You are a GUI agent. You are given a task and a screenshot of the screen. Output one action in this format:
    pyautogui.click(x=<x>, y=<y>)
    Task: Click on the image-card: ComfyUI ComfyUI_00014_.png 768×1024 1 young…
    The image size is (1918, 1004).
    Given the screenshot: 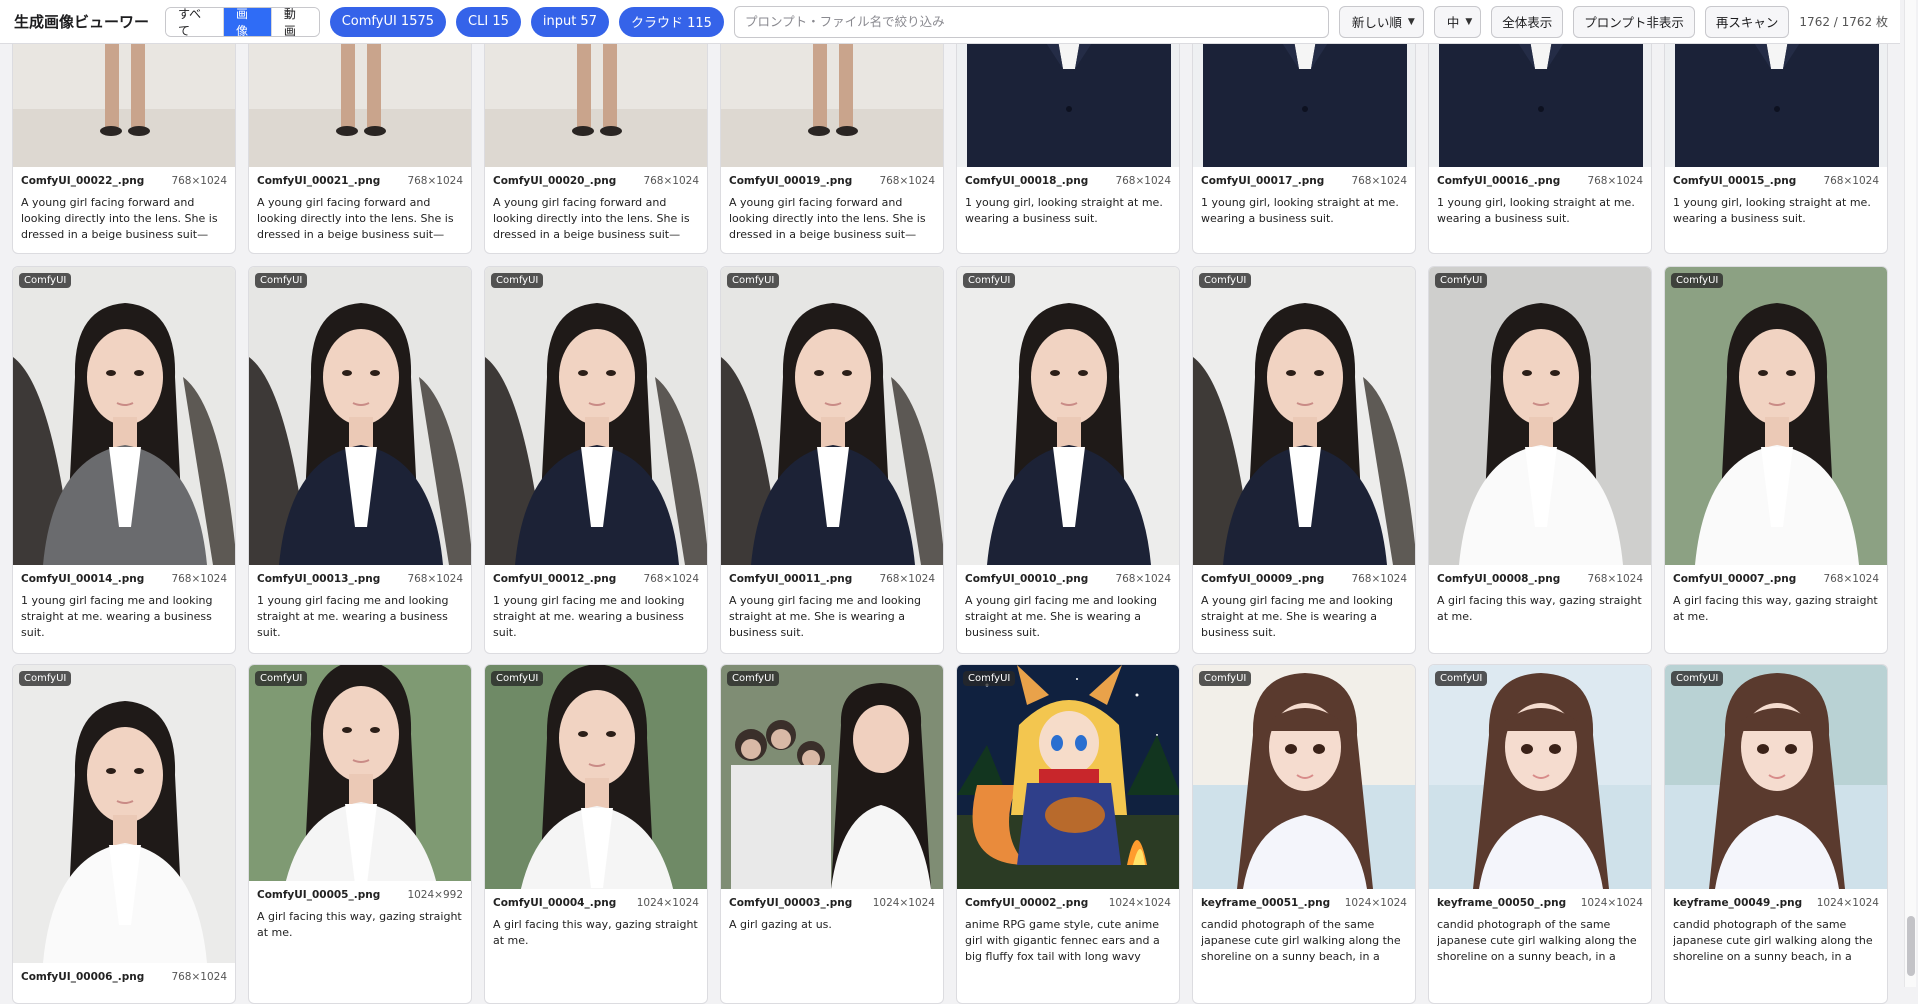 What is the action you would take?
    pyautogui.click(x=124, y=460)
    